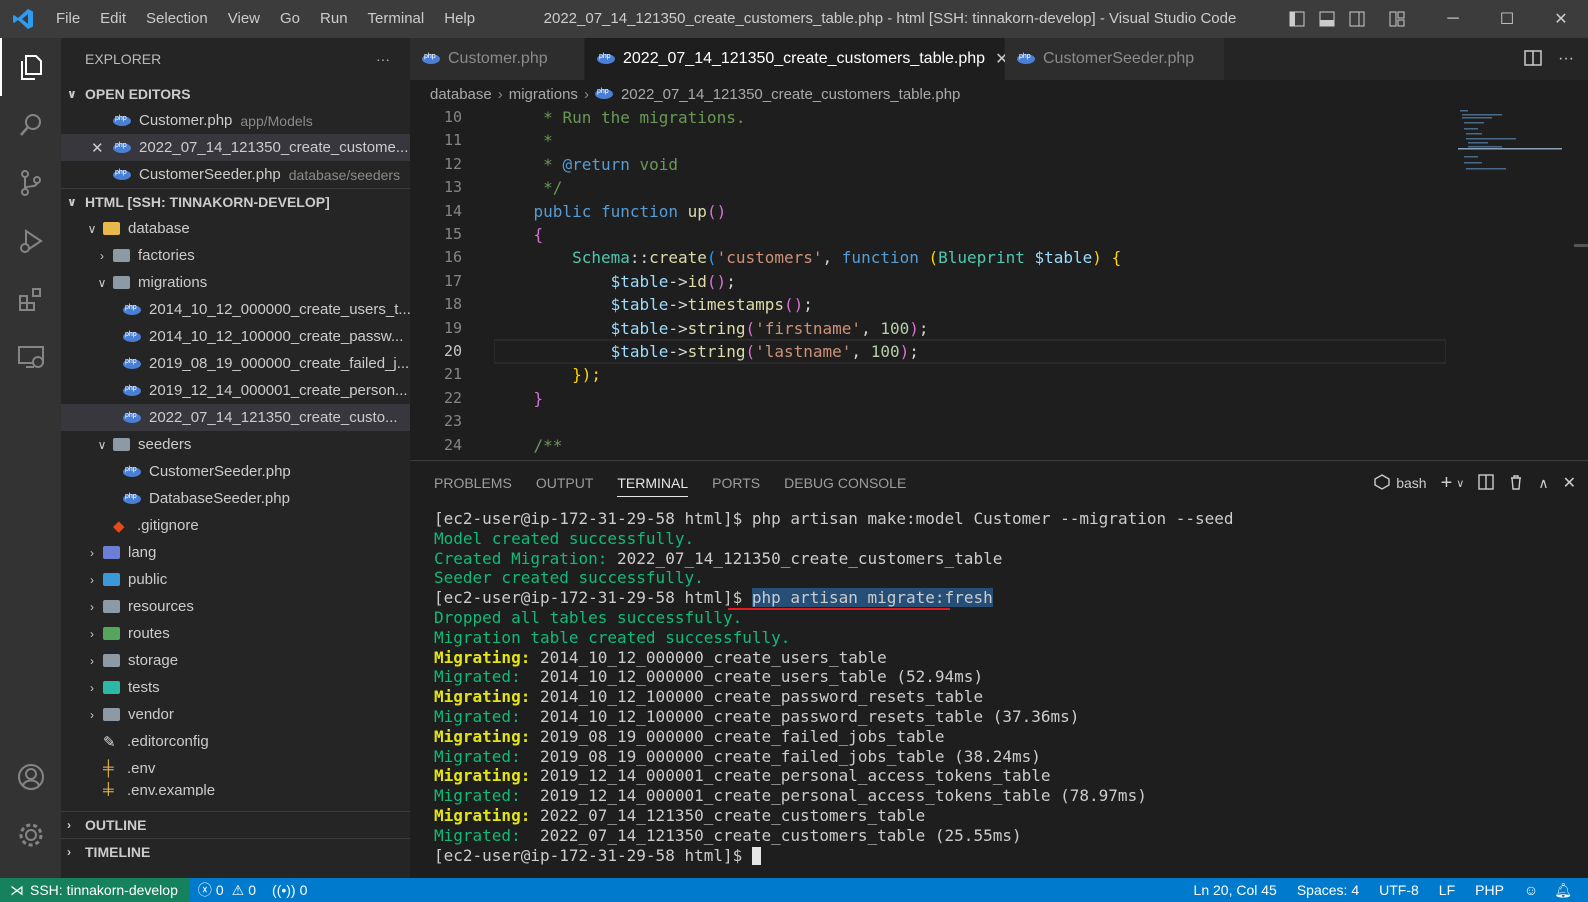 Image resolution: width=1588 pixels, height=902 pixels. Describe the element at coordinates (652, 483) in the screenshot. I see `tab-terminal: TERMINAL` at that location.